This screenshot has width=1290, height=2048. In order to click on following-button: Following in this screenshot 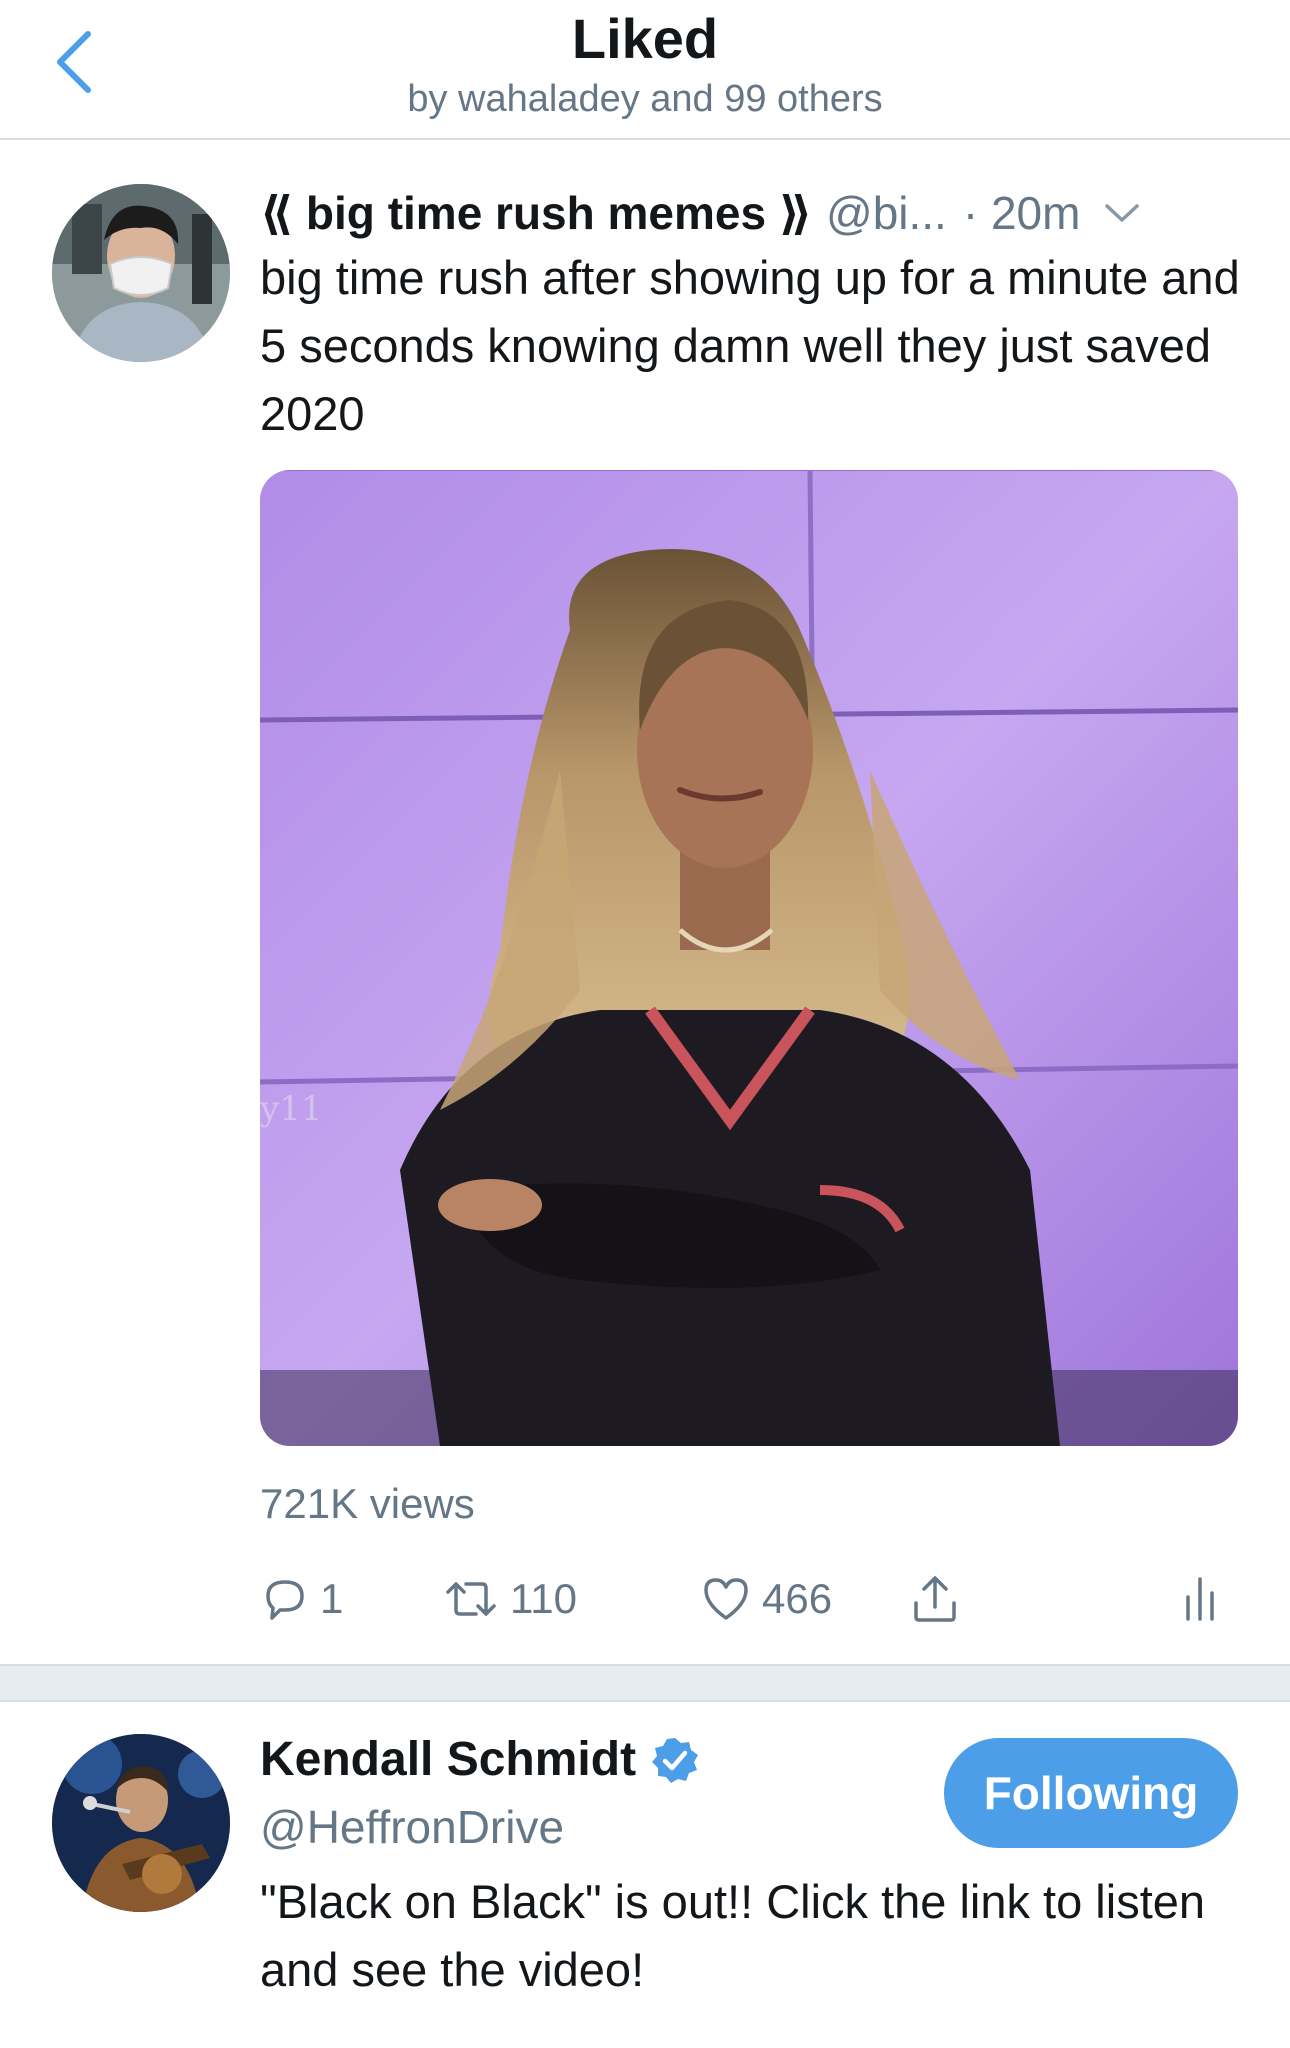, I will do `click(1091, 1793)`.